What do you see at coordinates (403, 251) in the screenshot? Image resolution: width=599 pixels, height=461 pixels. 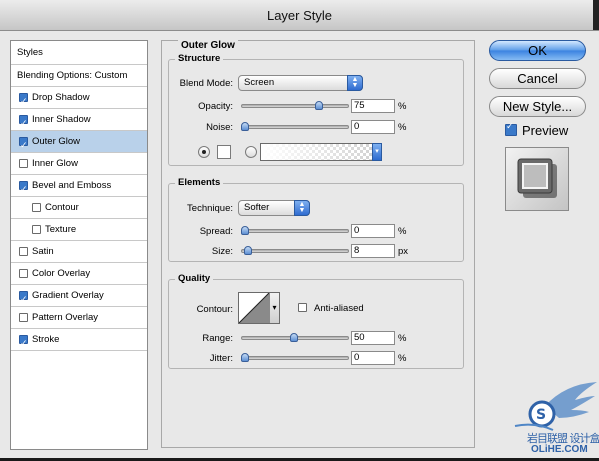 I see `size-unit: px` at bounding box center [403, 251].